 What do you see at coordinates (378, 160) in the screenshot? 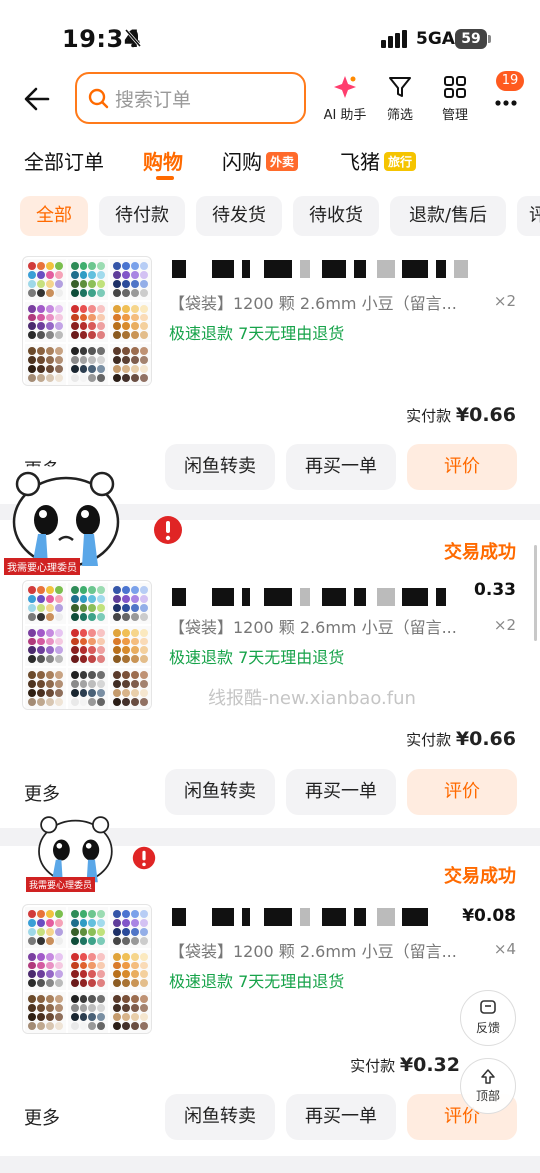
I see `tab-fliggy: 飞猪 旅行` at bounding box center [378, 160].